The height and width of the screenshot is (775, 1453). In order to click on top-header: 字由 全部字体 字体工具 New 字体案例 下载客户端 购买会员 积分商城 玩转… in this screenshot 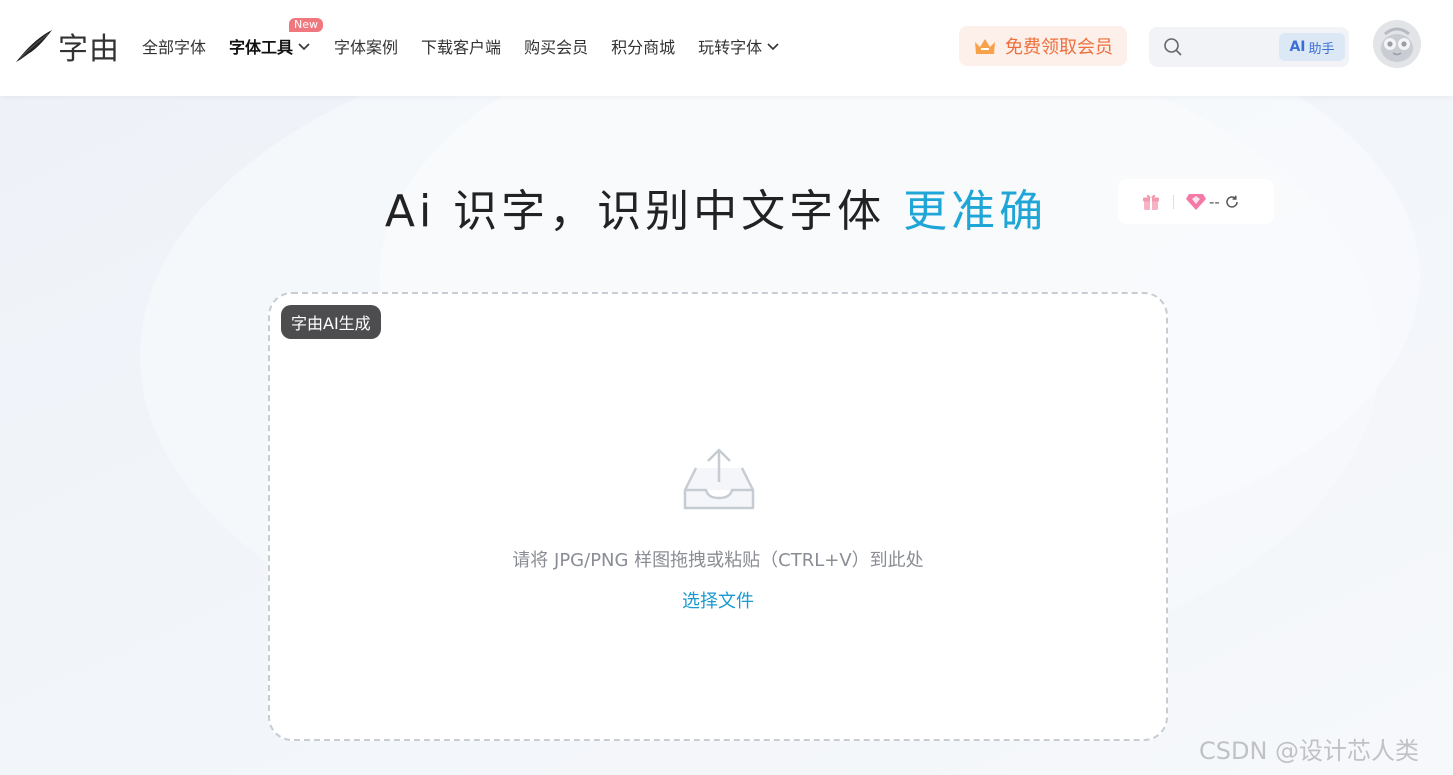, I will do `click(726, 48)`.